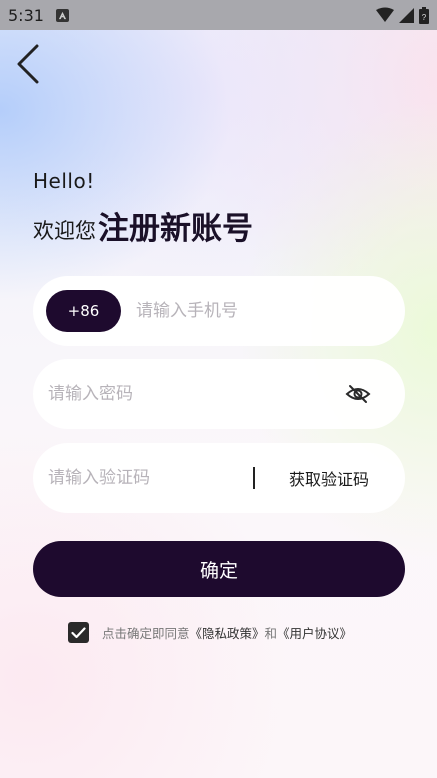 The height and width of the screenshot is (778, 437). I want to click on password-input, so click(188, 394).